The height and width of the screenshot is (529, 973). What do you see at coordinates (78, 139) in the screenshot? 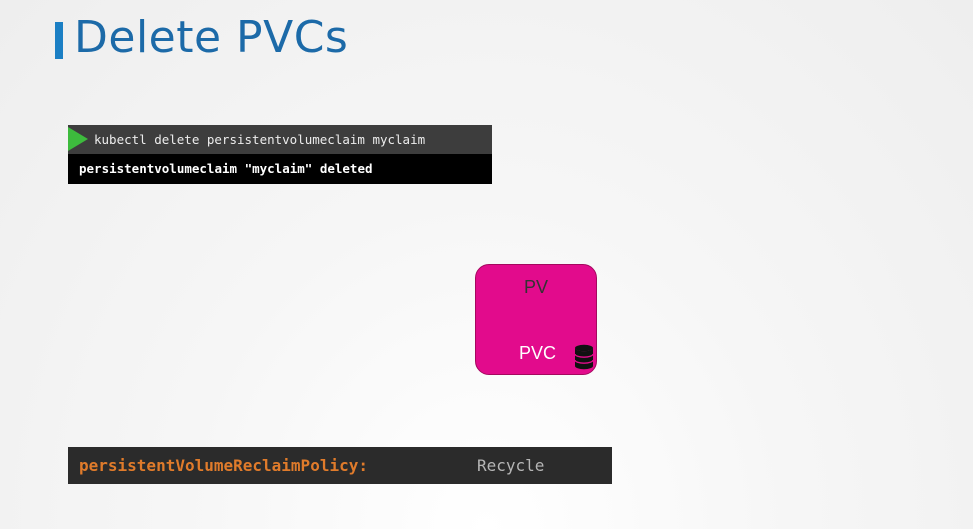
I see `play-icon` at bounding box center [78, 139].